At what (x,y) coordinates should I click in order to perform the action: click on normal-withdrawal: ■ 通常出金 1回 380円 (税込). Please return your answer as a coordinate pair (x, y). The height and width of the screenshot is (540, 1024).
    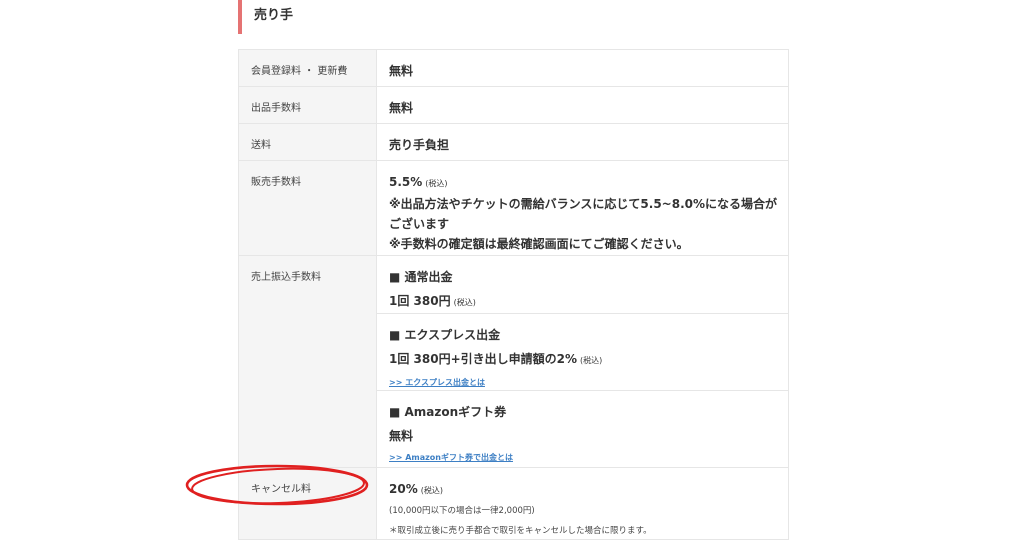
    Looking at the image, I should click on (582, 284).